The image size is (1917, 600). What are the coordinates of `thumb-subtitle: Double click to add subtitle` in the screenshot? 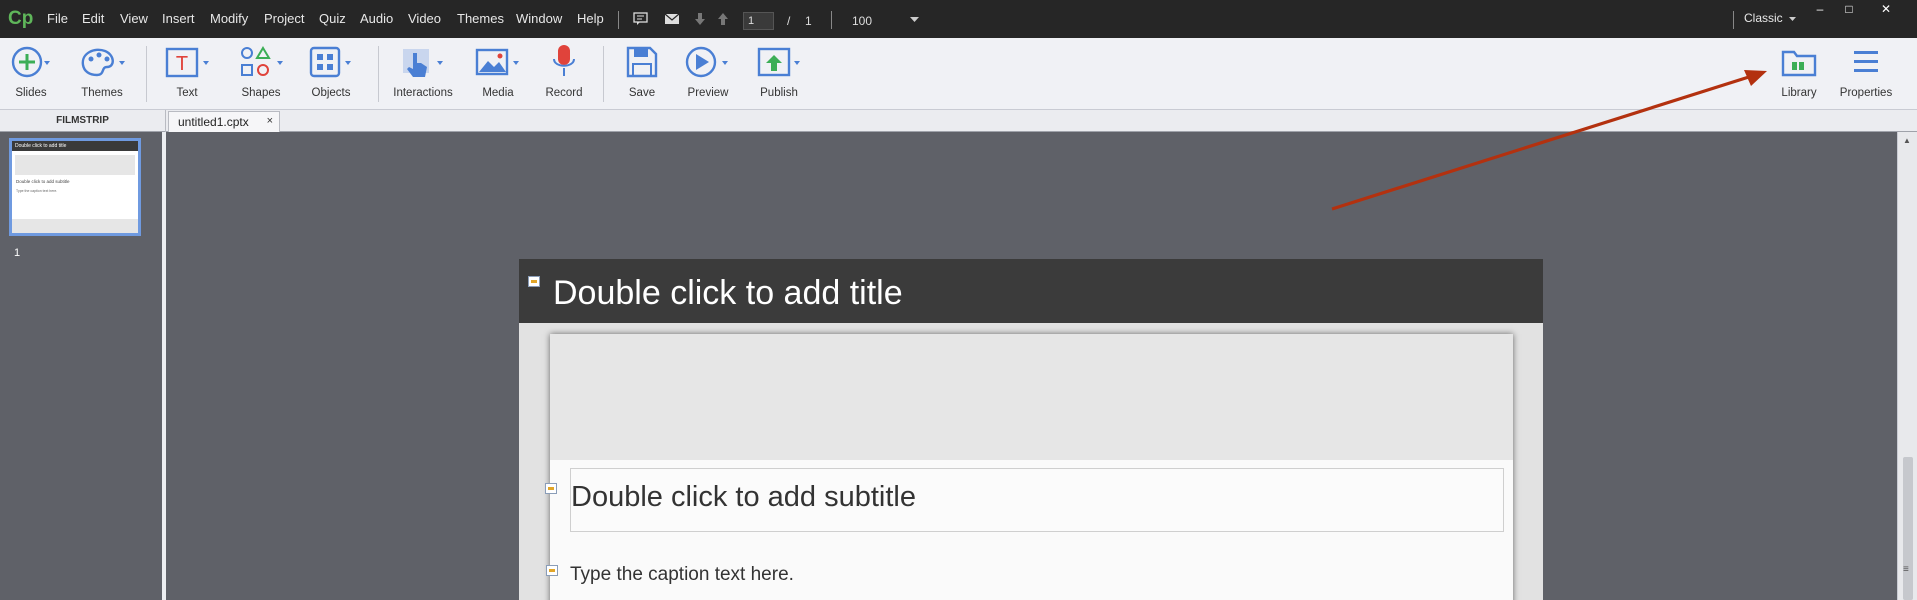 It's located at (43, 181).